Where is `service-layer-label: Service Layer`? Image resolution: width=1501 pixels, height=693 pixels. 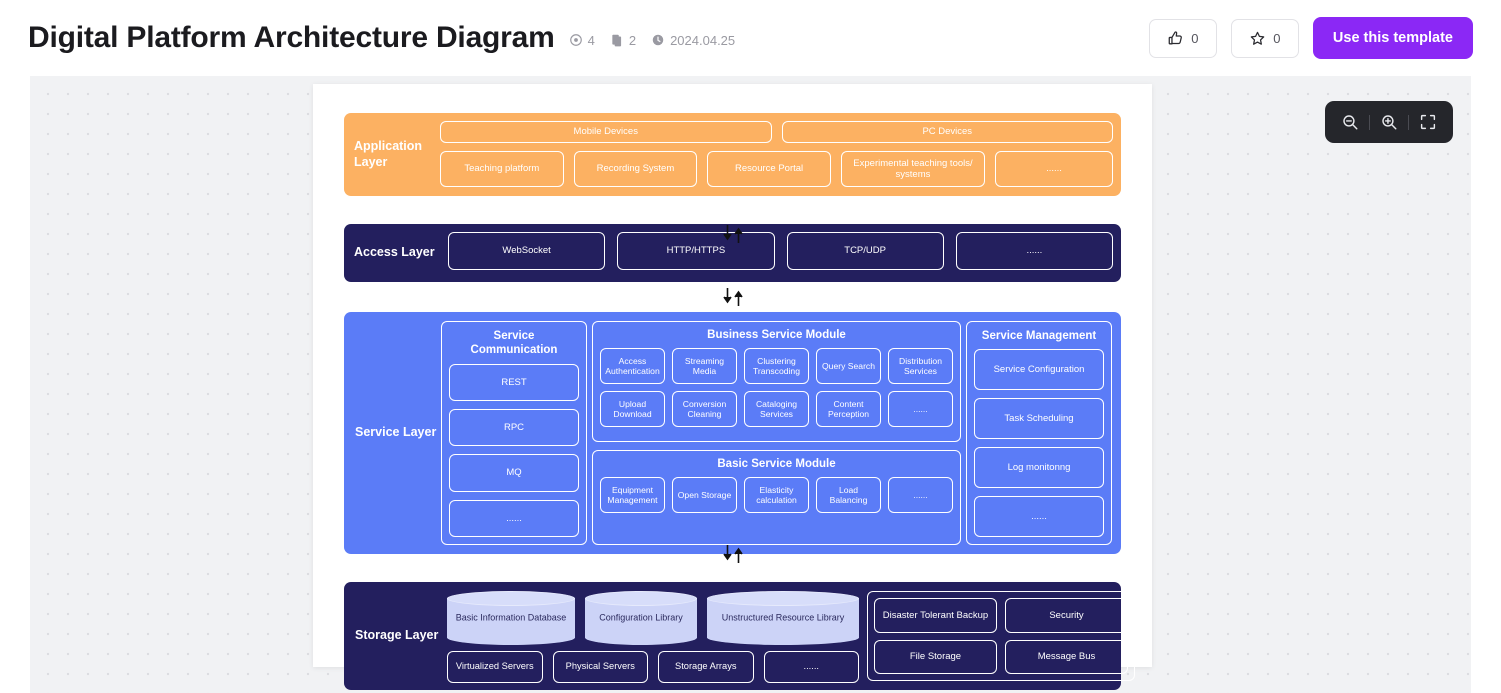
service-layer-label: Service Layer is located at coordinates (396, 432).